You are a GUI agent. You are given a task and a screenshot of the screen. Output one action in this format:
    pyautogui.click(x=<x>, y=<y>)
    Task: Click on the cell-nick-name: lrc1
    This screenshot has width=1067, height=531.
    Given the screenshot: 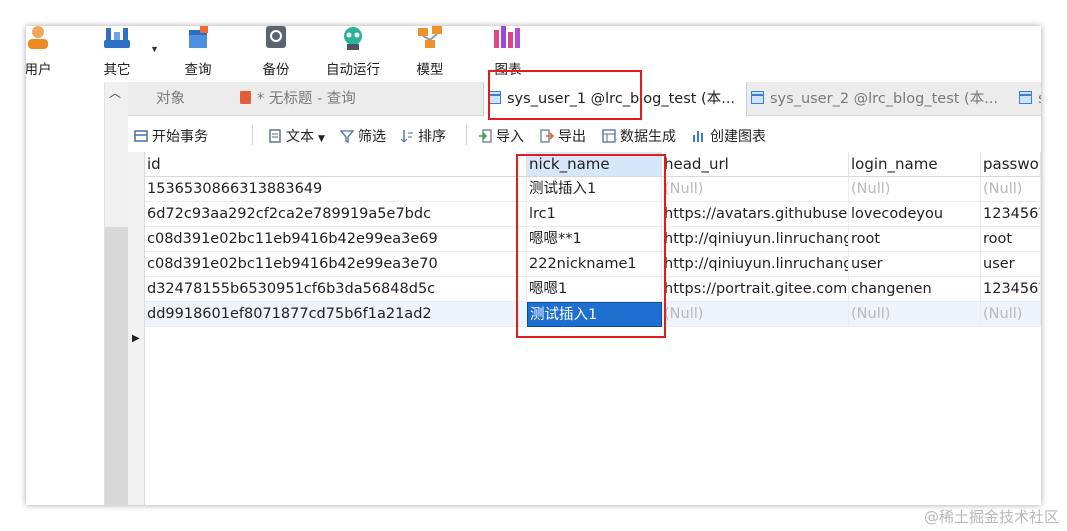 What is the action you would take?
    pyautogui.click(x=594, y=214)
    